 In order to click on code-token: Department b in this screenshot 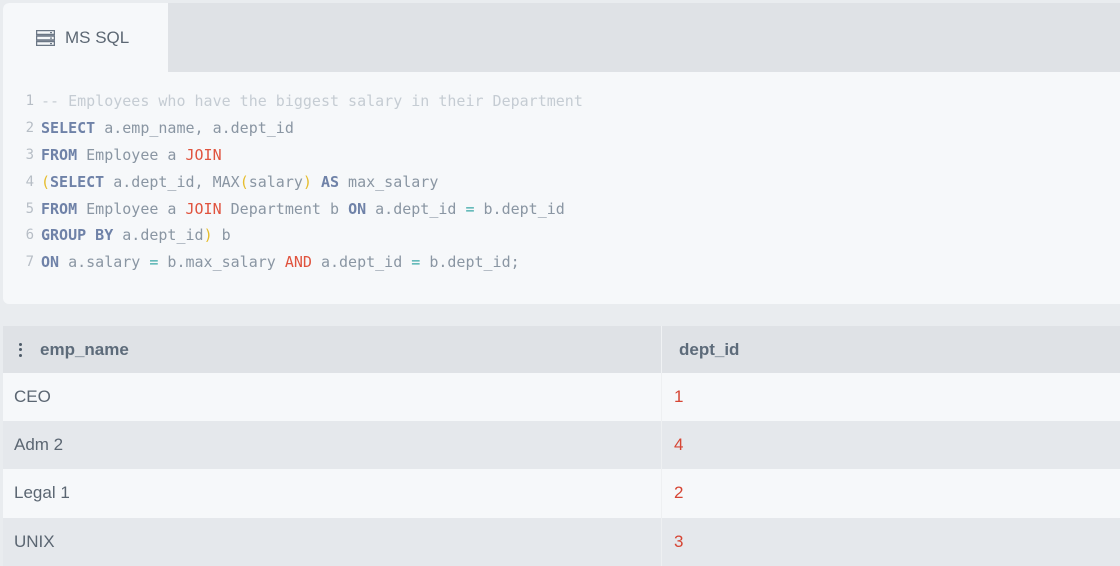, I will do `click(285, 208)`.